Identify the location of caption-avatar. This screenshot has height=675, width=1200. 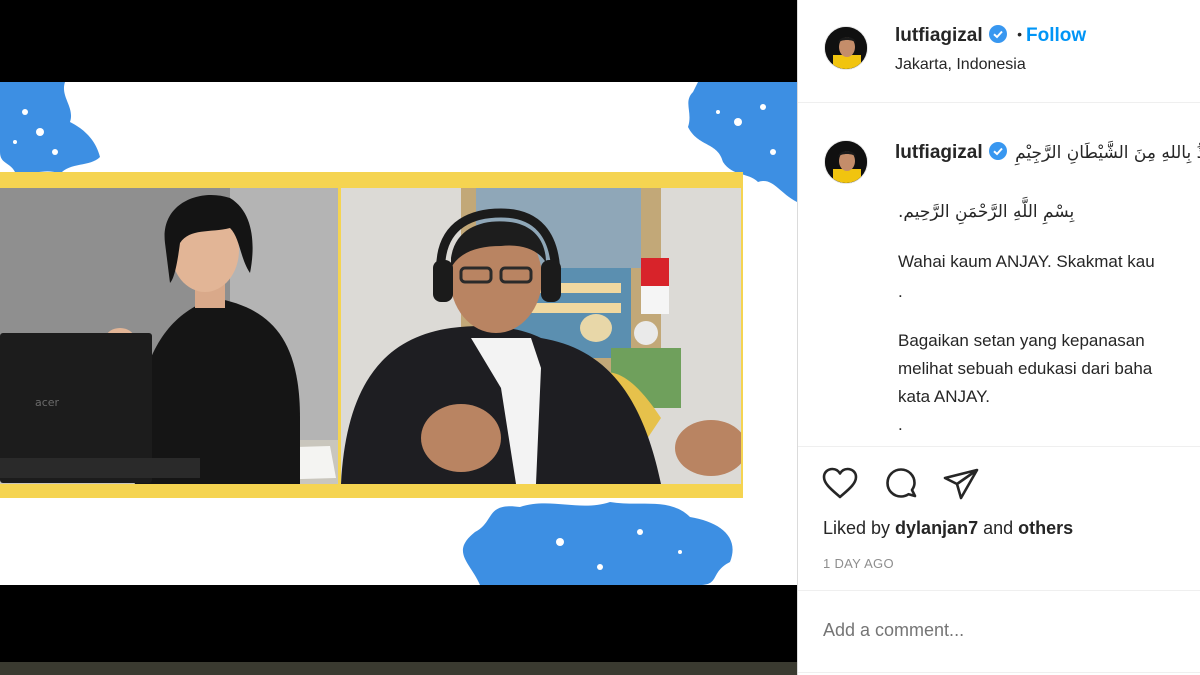
(846, 162).